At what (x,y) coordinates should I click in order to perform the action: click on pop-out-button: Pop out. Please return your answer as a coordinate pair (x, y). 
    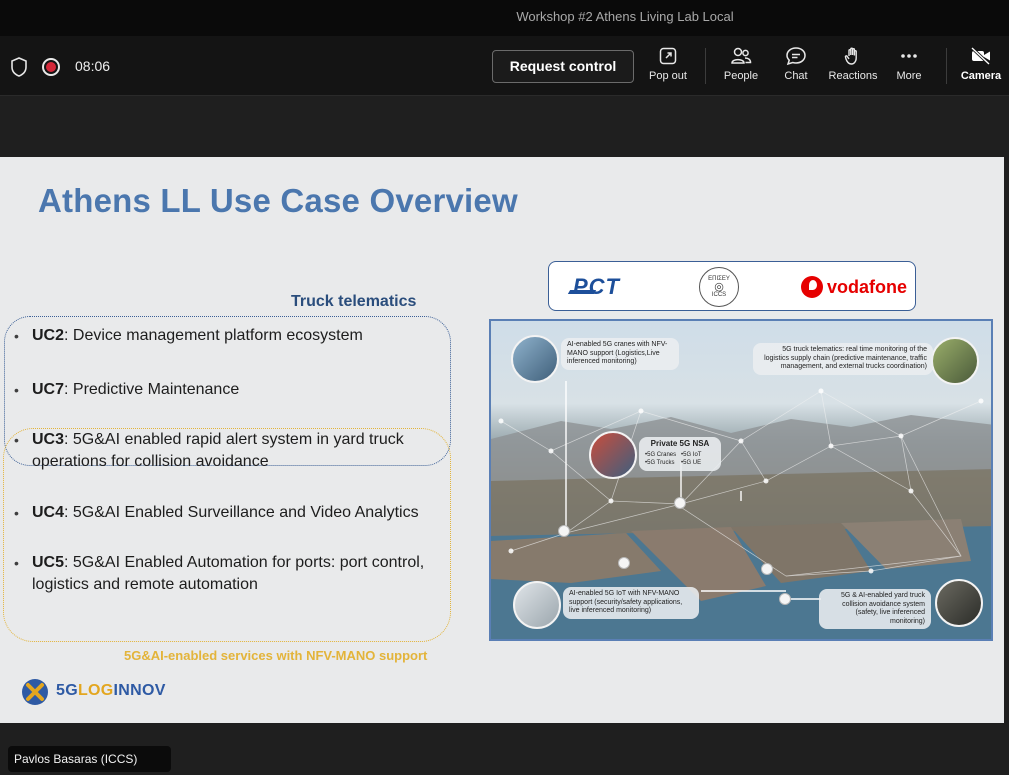
    Looking at the image, I should click on (668, 67).